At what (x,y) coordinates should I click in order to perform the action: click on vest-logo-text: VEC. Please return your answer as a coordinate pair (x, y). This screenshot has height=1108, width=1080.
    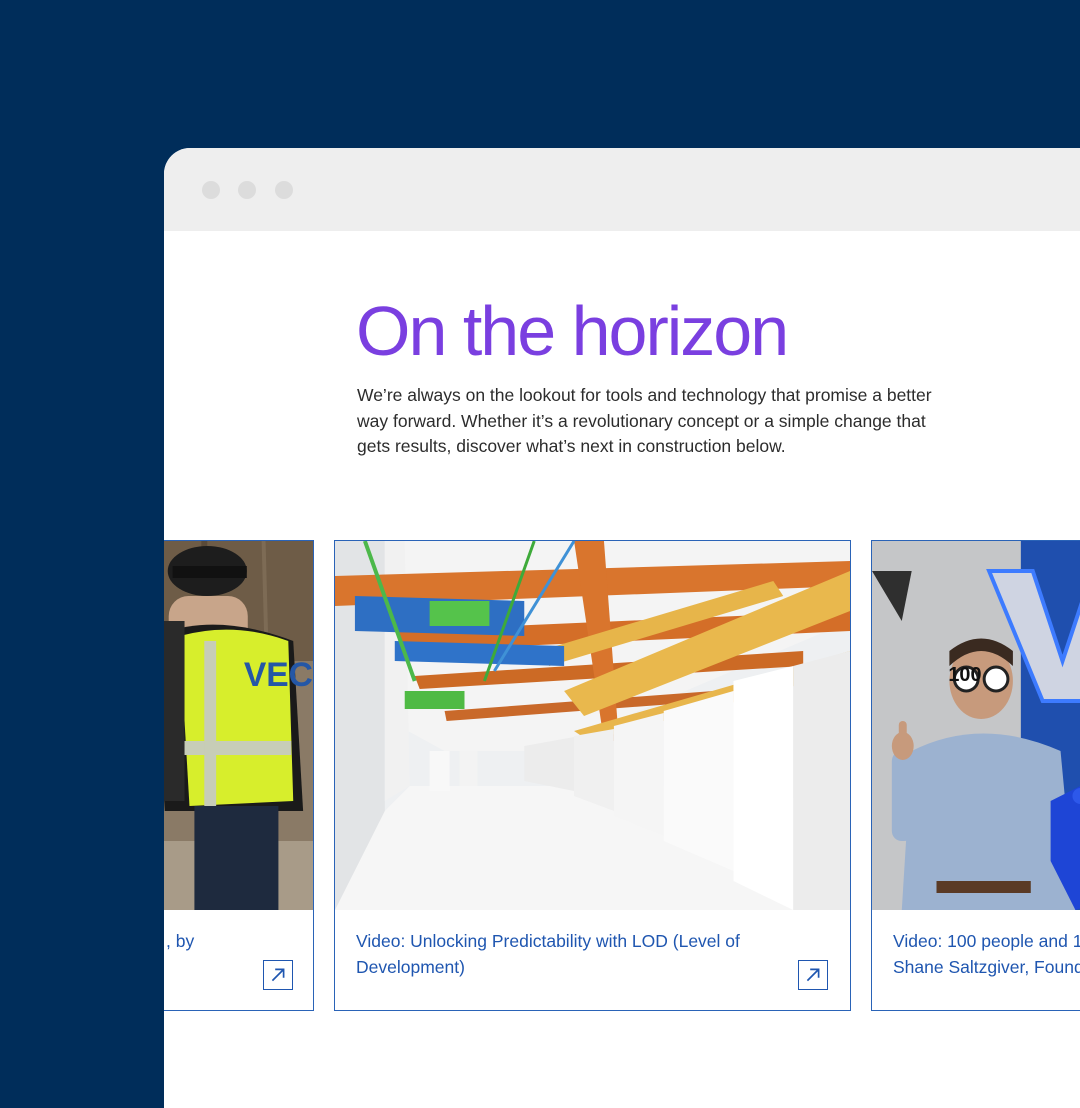
    Looking at the image, I should click on (278, 675).